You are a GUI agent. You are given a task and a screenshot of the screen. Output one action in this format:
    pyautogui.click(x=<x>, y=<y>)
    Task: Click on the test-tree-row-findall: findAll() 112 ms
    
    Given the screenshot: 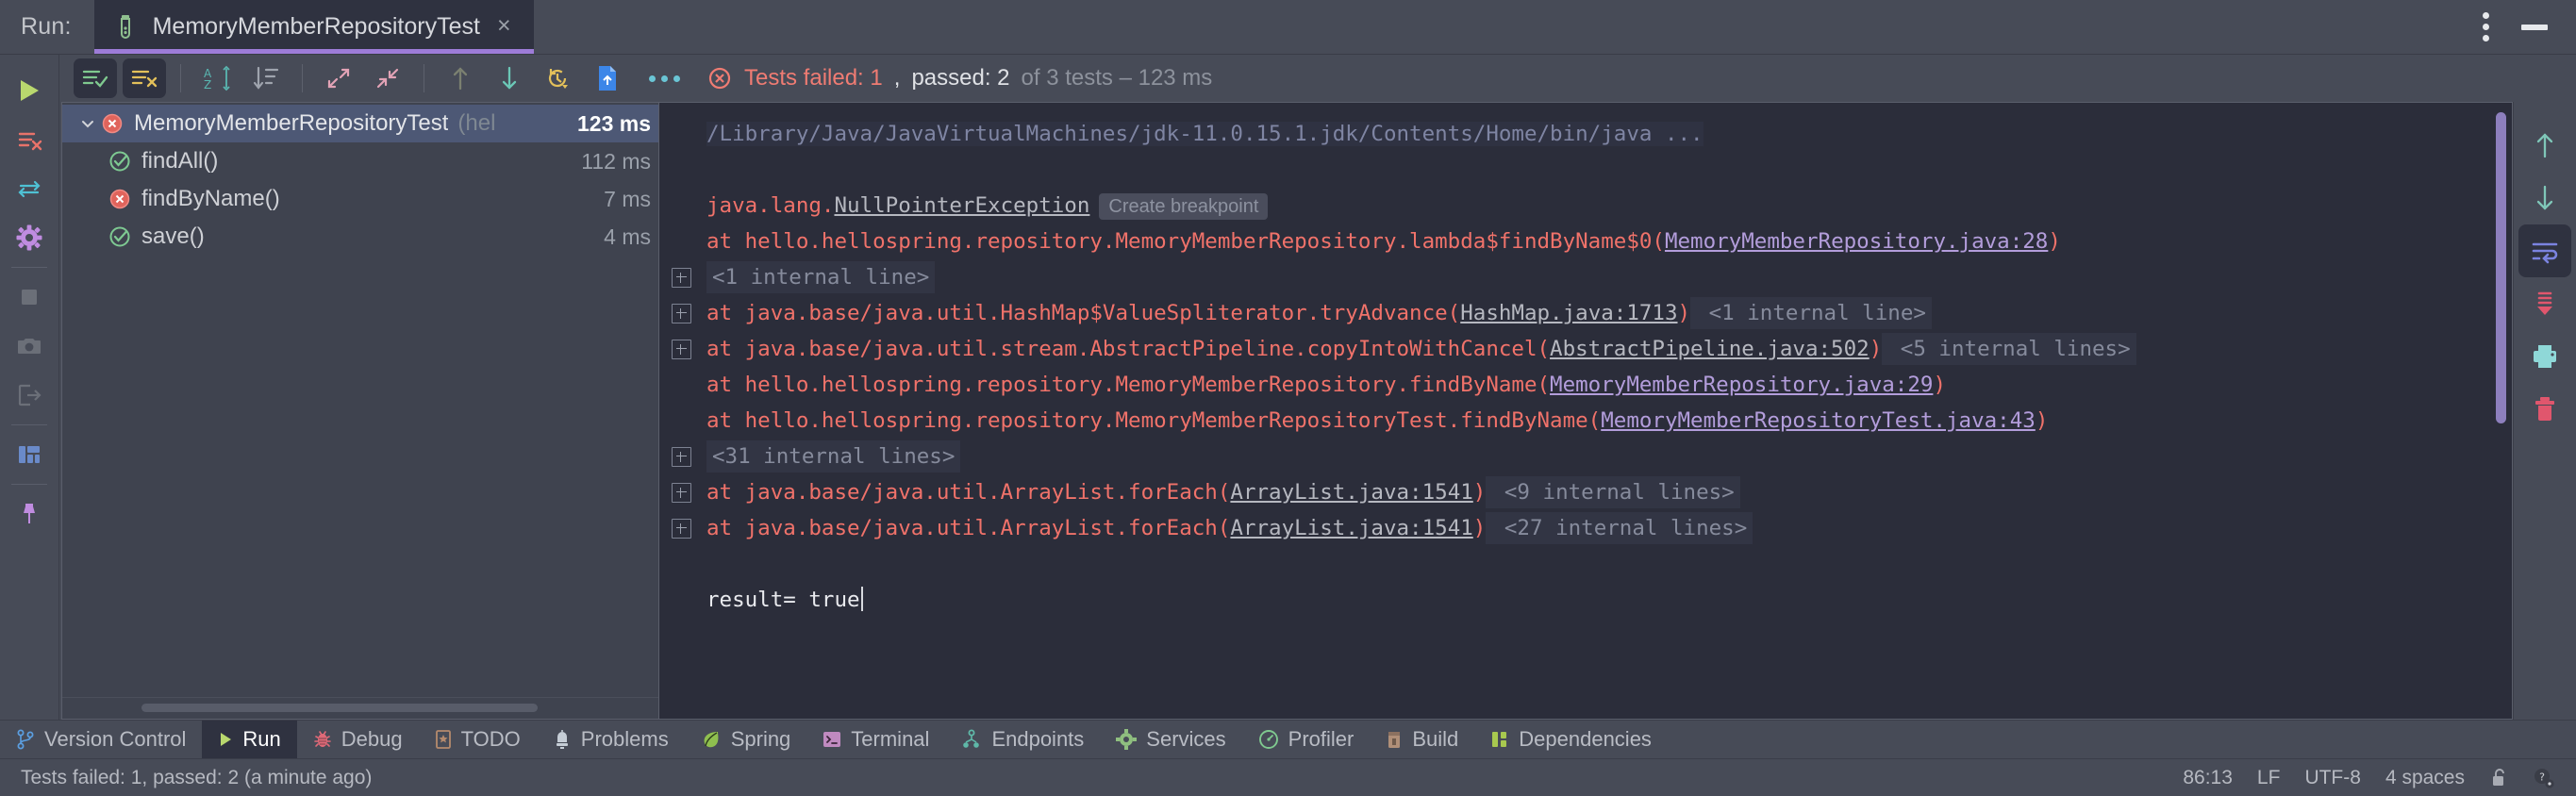 What is the action you would take?
    pyautogui.click(x=360, y=161)
    